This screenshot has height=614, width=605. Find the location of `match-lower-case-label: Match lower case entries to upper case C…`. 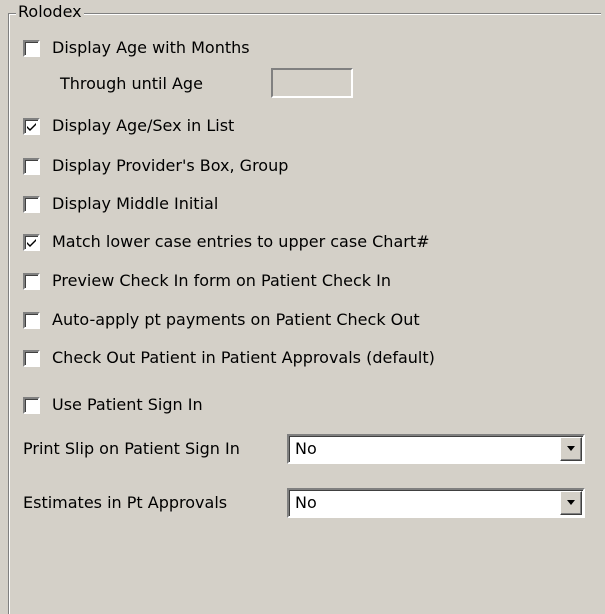

match-lower-case-label: Match lower case entries to upper case C… is located at coordinates (241, 241).